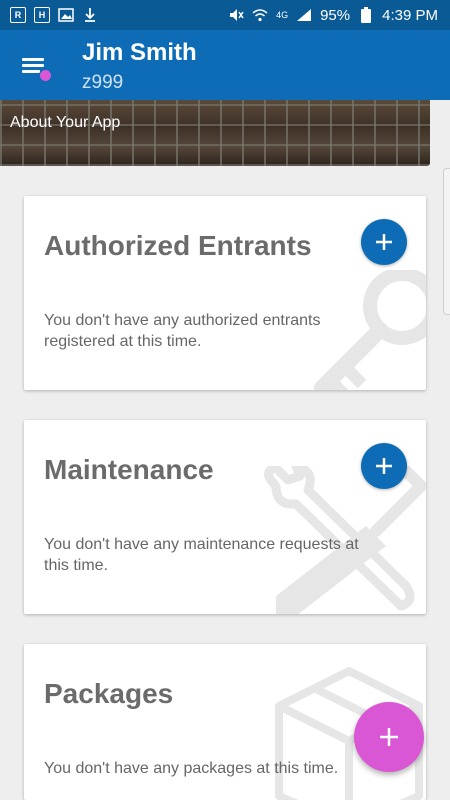  Describe the element at coordinates (65, 122) in the screenshot. I see `banner-label: About Your App` at that location.